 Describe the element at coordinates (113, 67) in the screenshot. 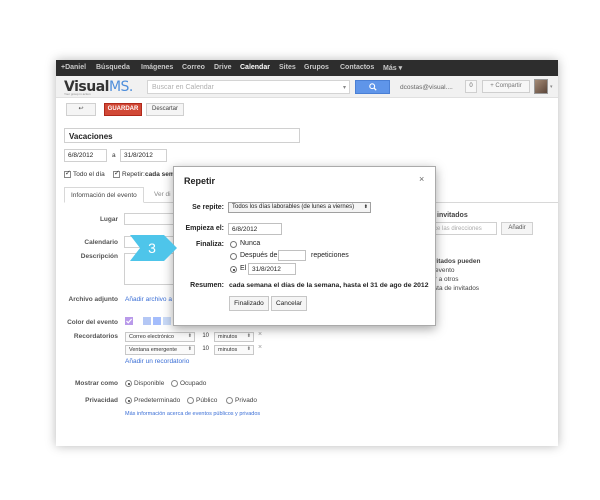

I see `gbar-item-search: Búsqueda` at that location.